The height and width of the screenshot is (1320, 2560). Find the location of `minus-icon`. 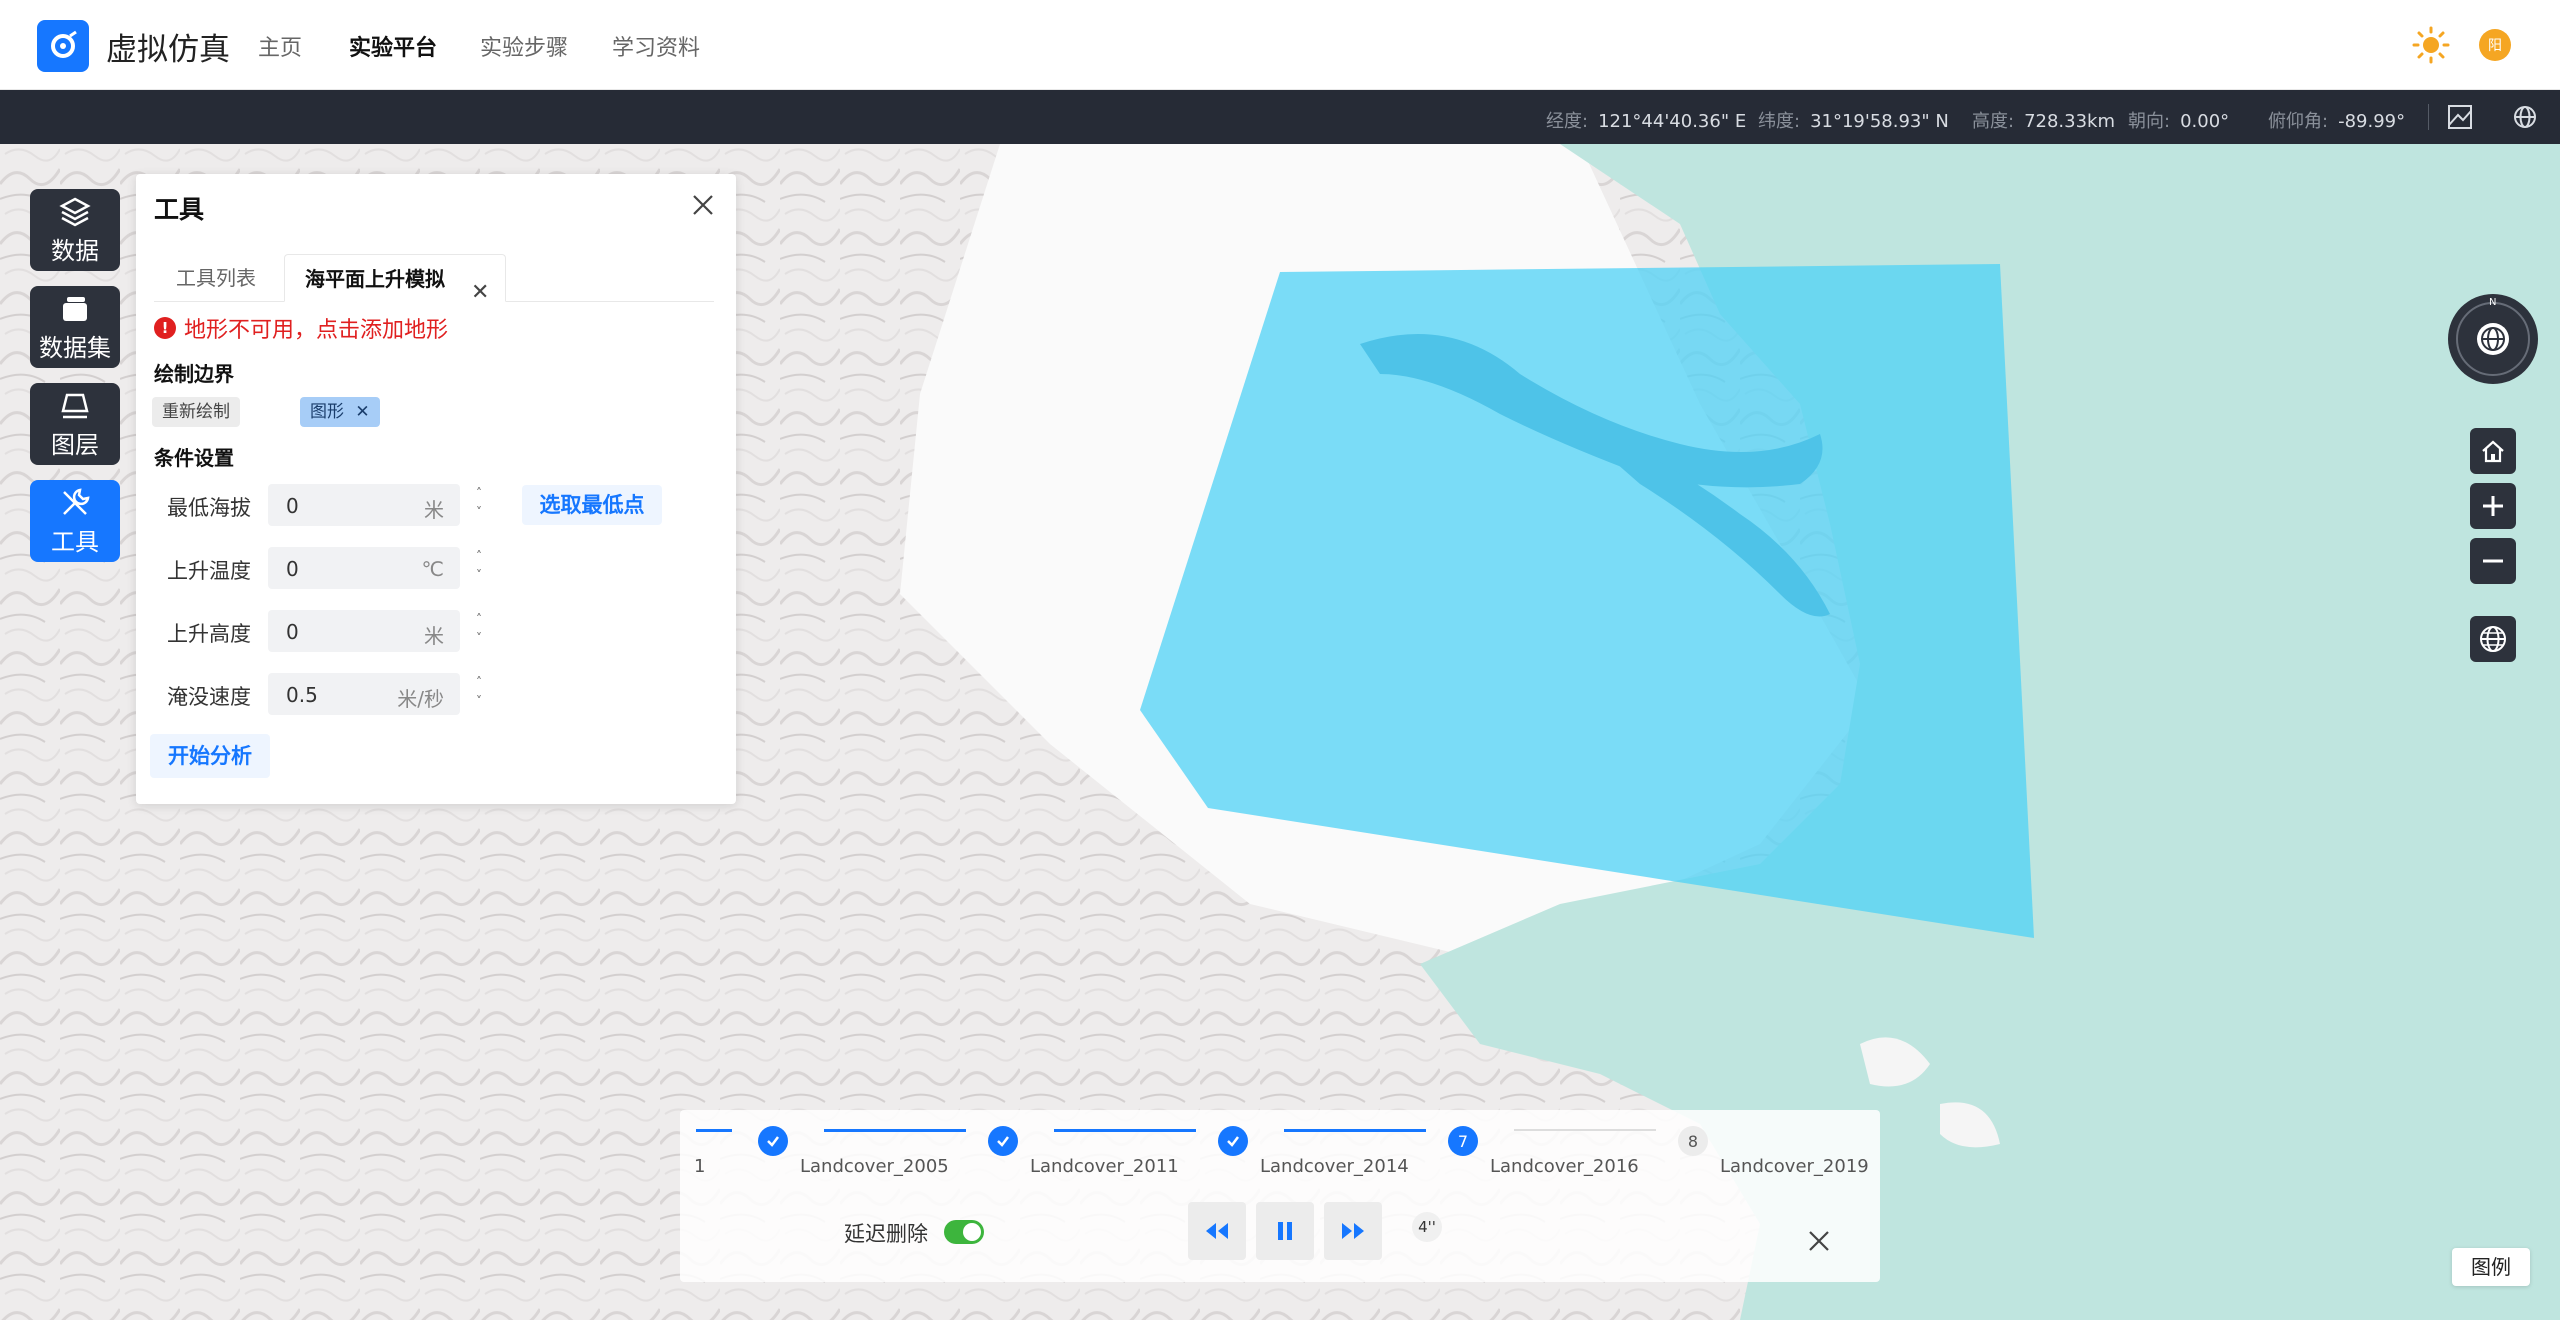

minus-icon is located at coordinates (2493, 561).